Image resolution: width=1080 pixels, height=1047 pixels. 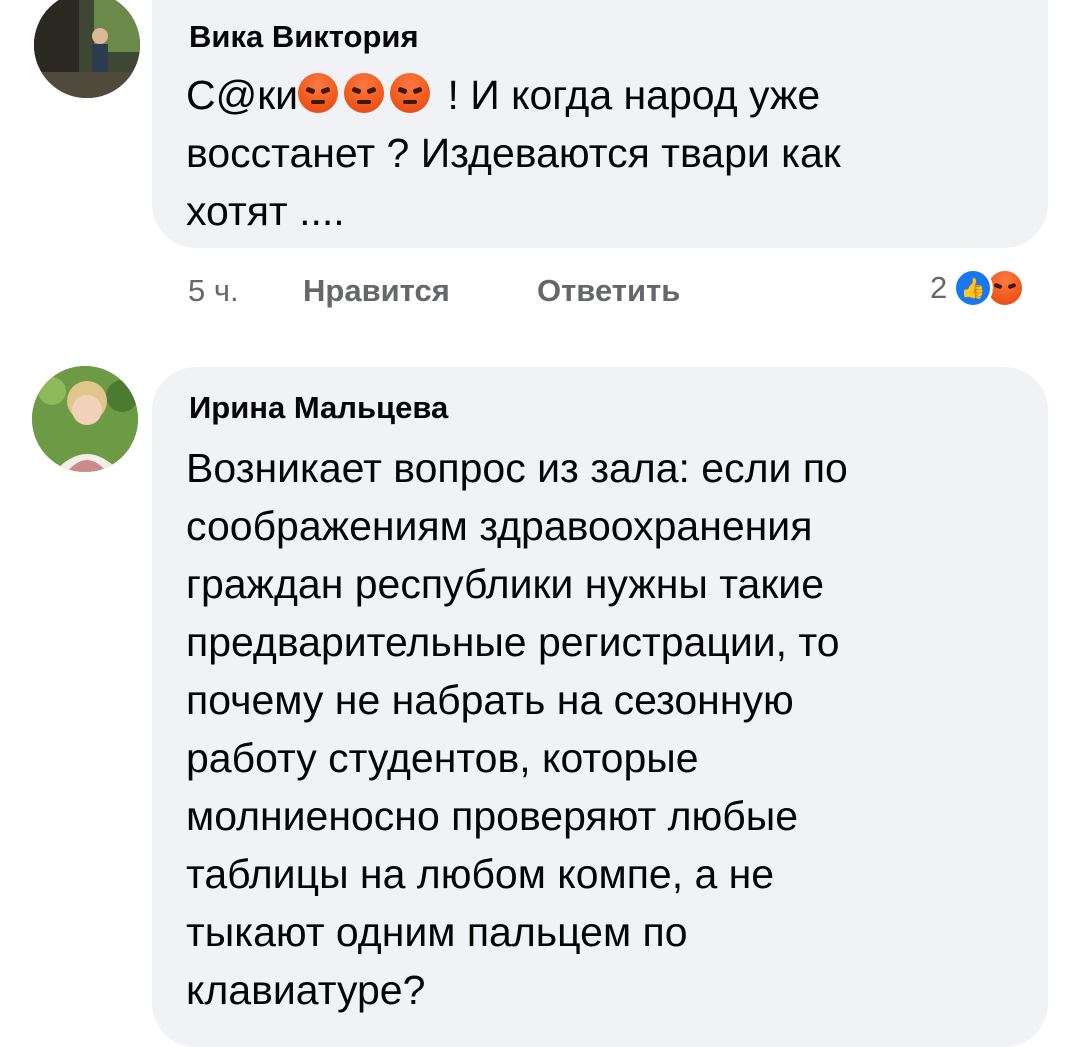 What do you see at coordinates (973, 288) in the screenshot?
I see `like-icon: 👍` at bounding box center [973, 288].